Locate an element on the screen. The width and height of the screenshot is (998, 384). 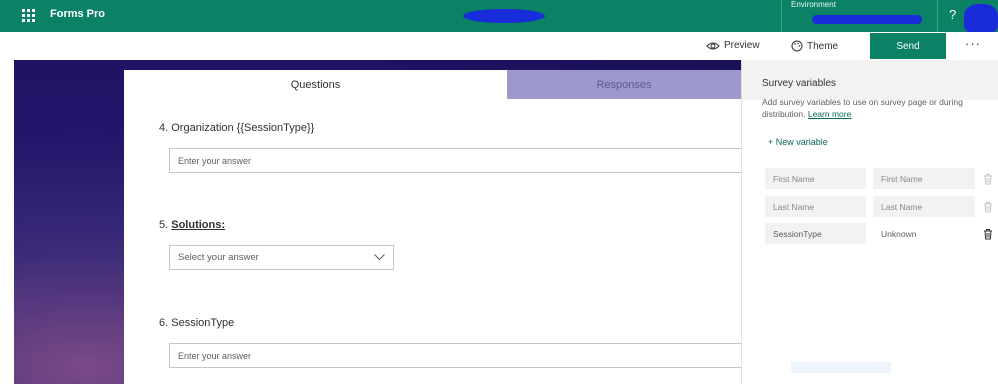
chevron-down-icon is located at coordinates (379, 257).